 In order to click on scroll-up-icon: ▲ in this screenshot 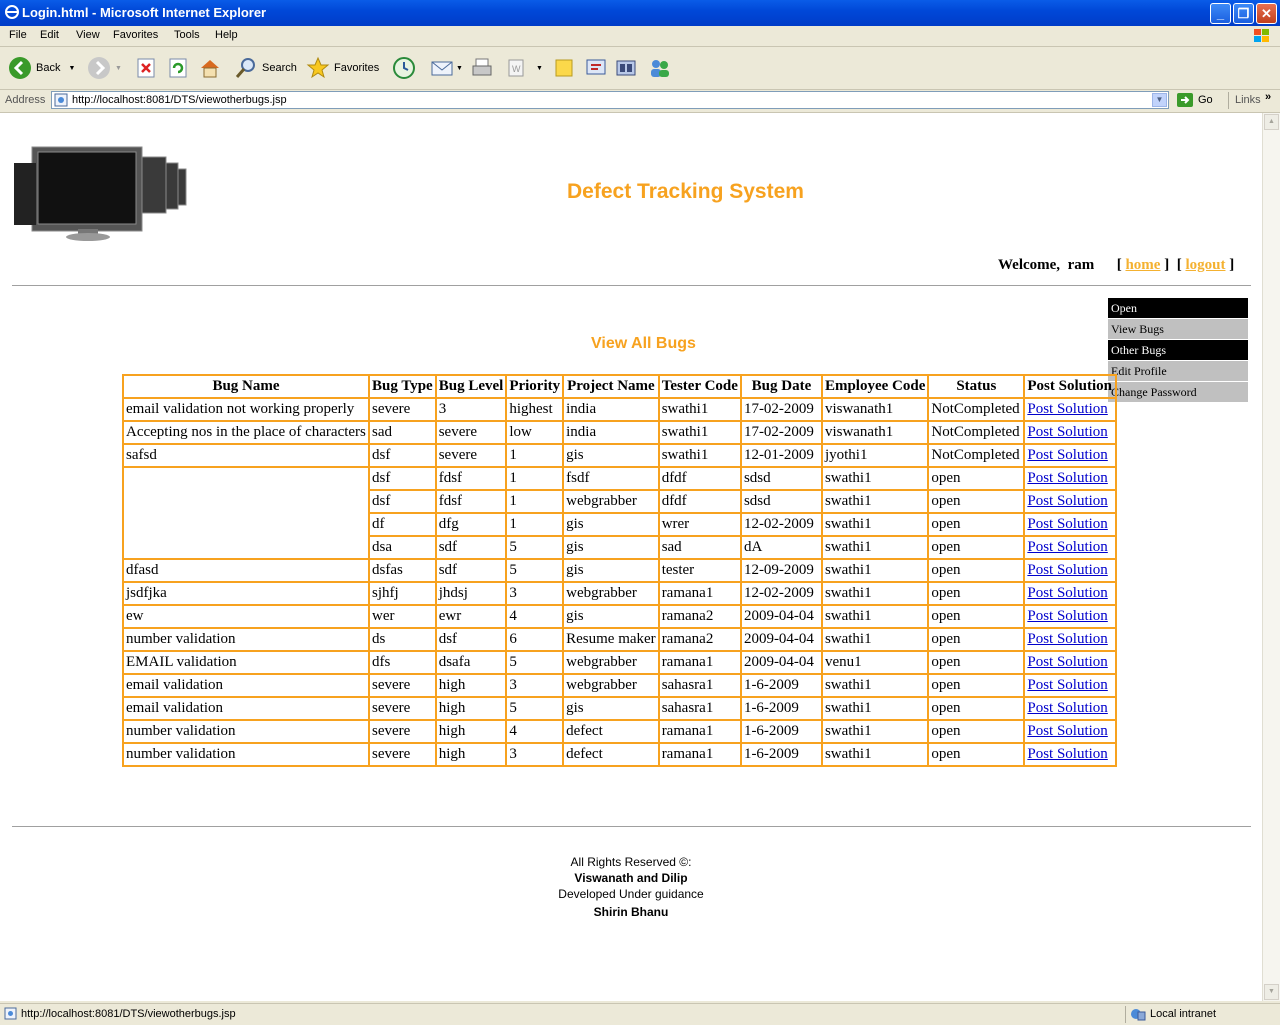, I will do `click(1271, 122)`.